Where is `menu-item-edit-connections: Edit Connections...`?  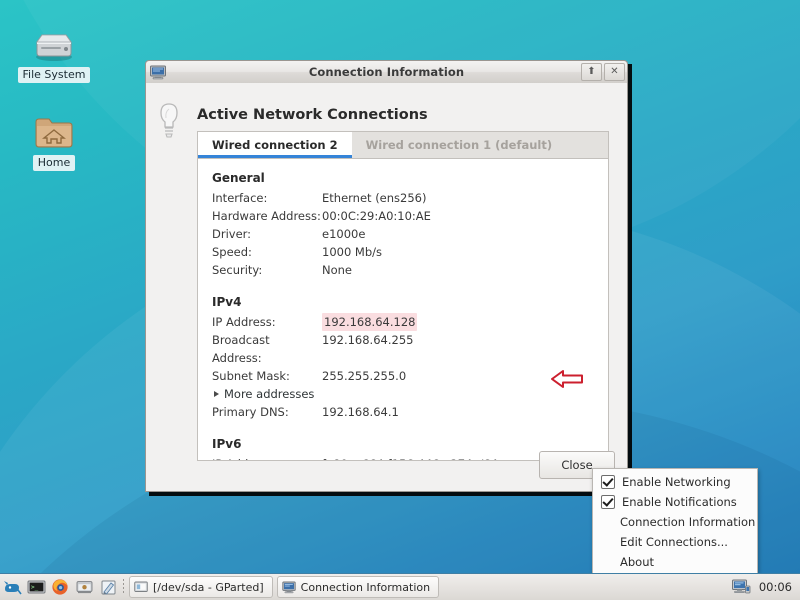
menu-item-edit-connections: Edit Connections... is located at coordinates (675, 542).